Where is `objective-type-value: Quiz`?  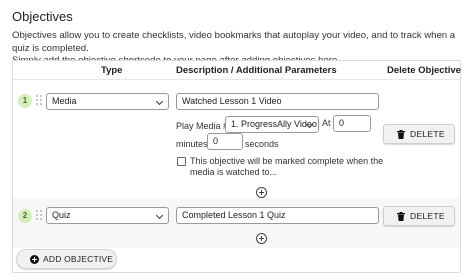
objective-type-value: Quiz is located at coordinates (61, 215).